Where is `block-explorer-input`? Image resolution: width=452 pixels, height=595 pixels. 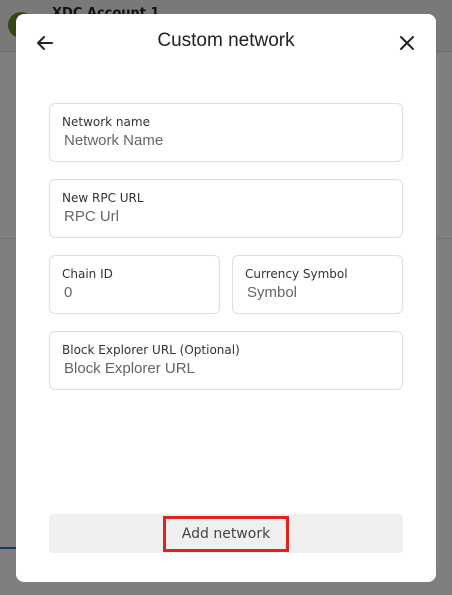
block-explorer-input is located at coordinates (226, 368).